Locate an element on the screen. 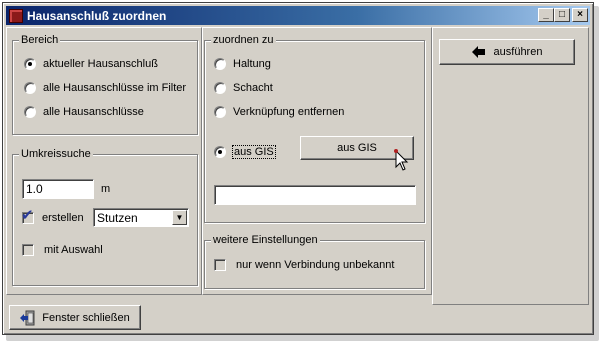 The image size is (603, 346). bereich-option-current: aktueller Hausanschluß is located at coordinates (91, 64).